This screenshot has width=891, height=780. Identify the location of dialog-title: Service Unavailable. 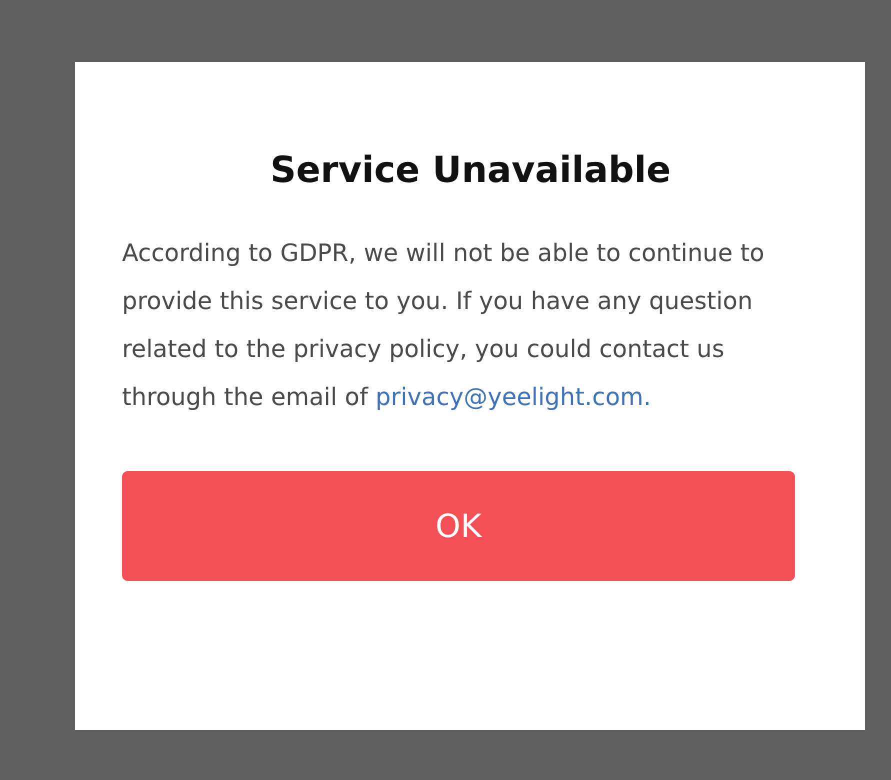
(470, 170).